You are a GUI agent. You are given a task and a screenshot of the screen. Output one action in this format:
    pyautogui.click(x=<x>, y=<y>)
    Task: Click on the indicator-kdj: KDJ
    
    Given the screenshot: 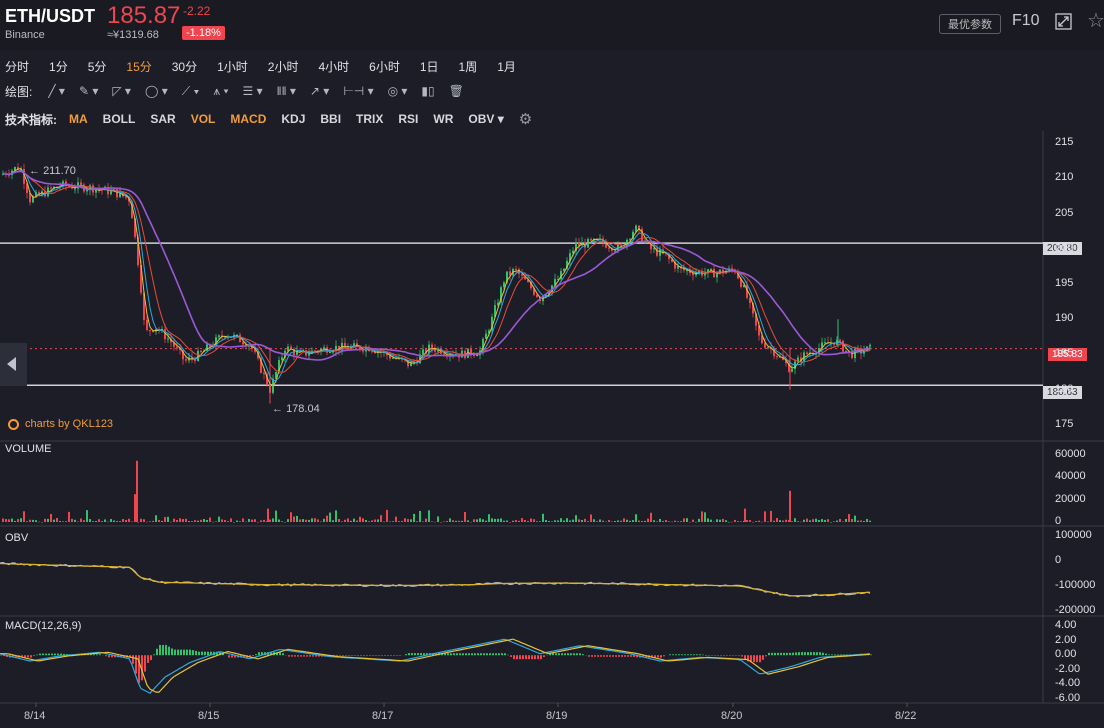 What is the action you would take?
    pyautogui.click(x=293, y=119)
    